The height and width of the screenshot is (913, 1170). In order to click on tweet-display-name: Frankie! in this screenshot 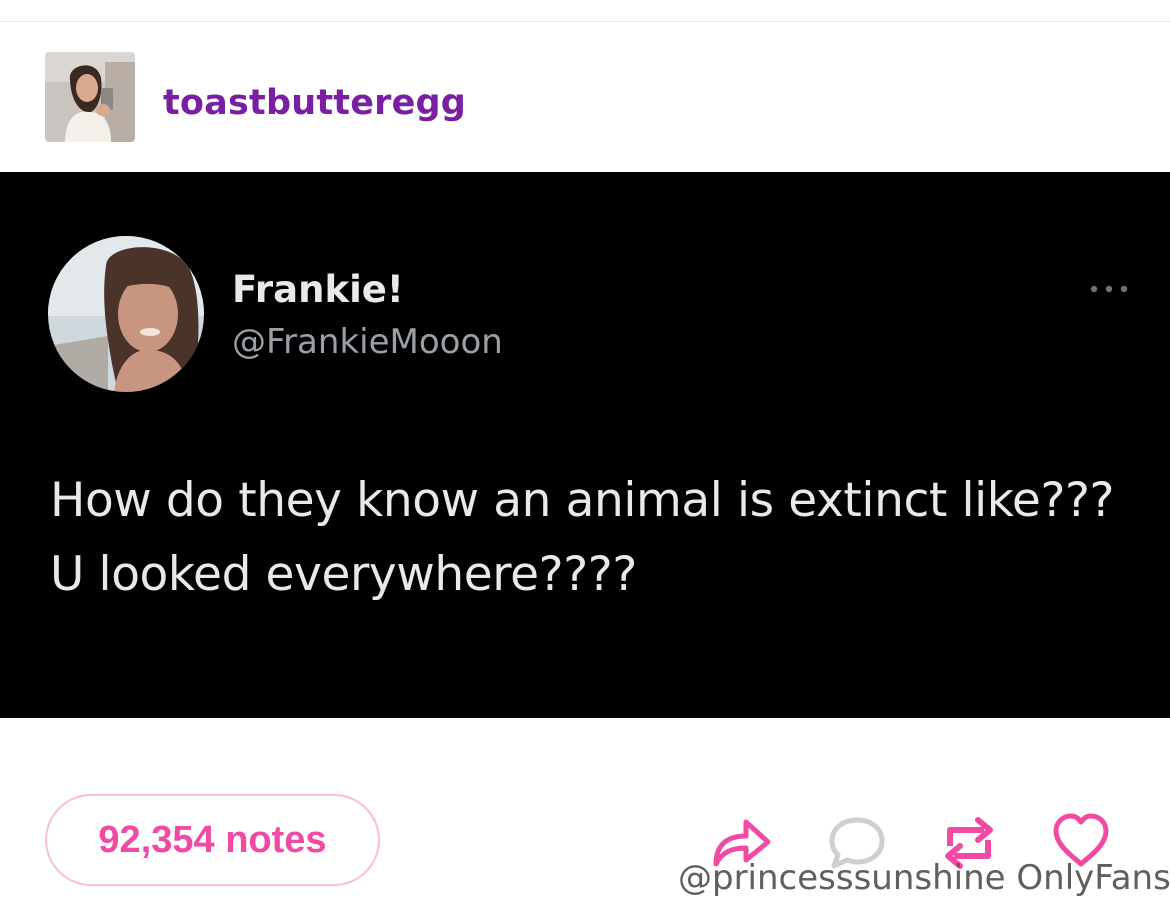, I will do `click(318, 289)`.